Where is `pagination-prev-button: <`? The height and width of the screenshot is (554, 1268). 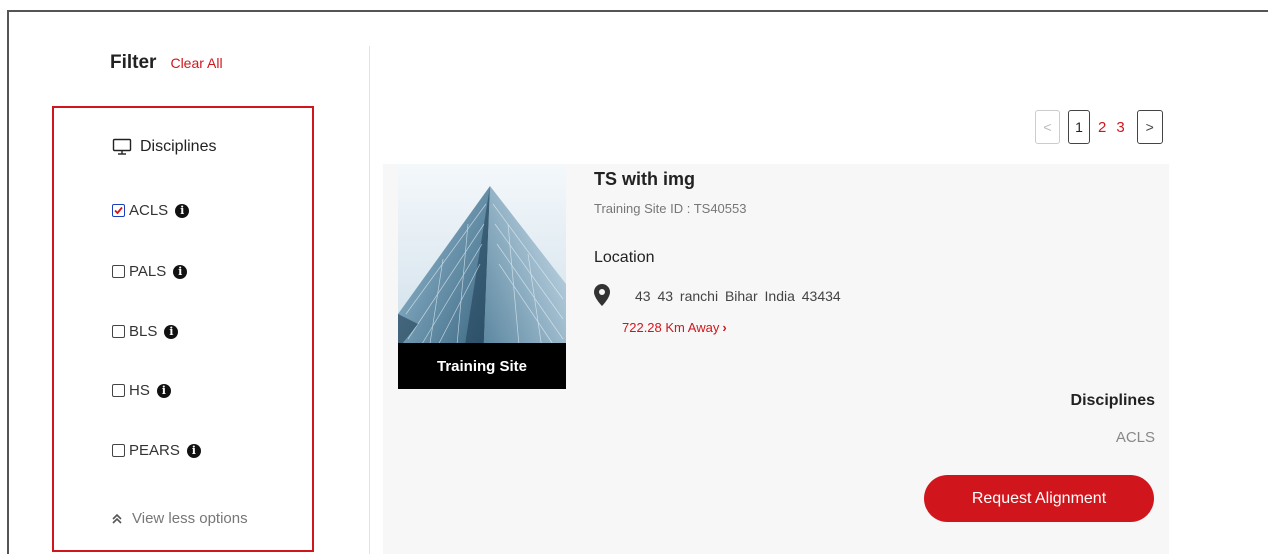 pagination-prev-button: < is located at coordinates (1047, 127).